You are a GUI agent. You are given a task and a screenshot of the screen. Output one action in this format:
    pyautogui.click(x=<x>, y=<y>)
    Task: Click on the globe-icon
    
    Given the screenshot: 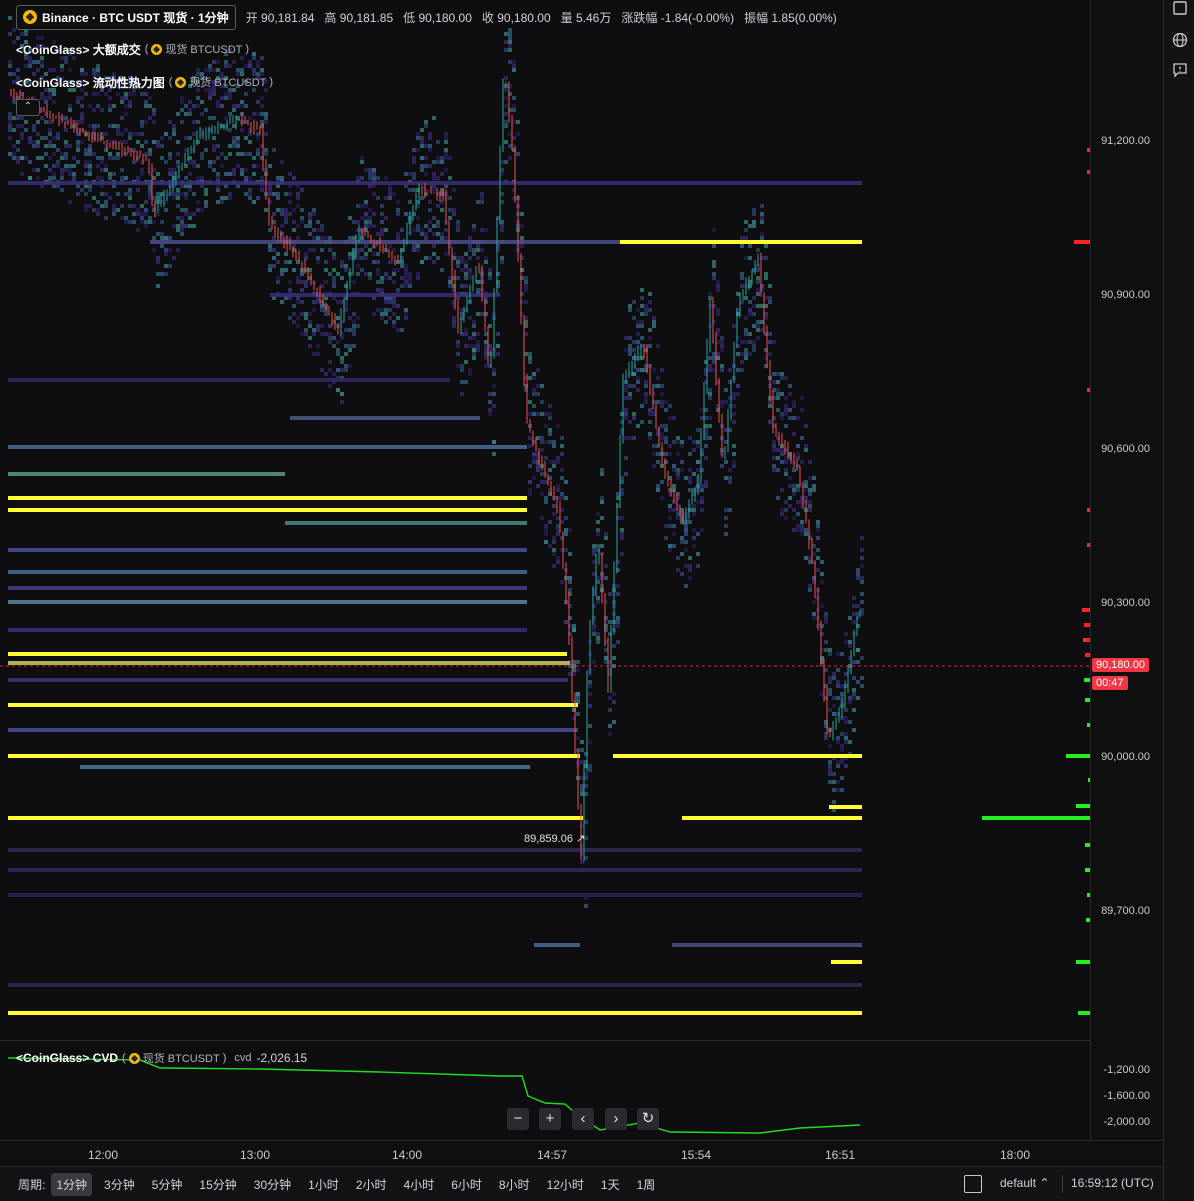 What is the action you would take?
    pyautogui.click(x=1180, y=40)
    